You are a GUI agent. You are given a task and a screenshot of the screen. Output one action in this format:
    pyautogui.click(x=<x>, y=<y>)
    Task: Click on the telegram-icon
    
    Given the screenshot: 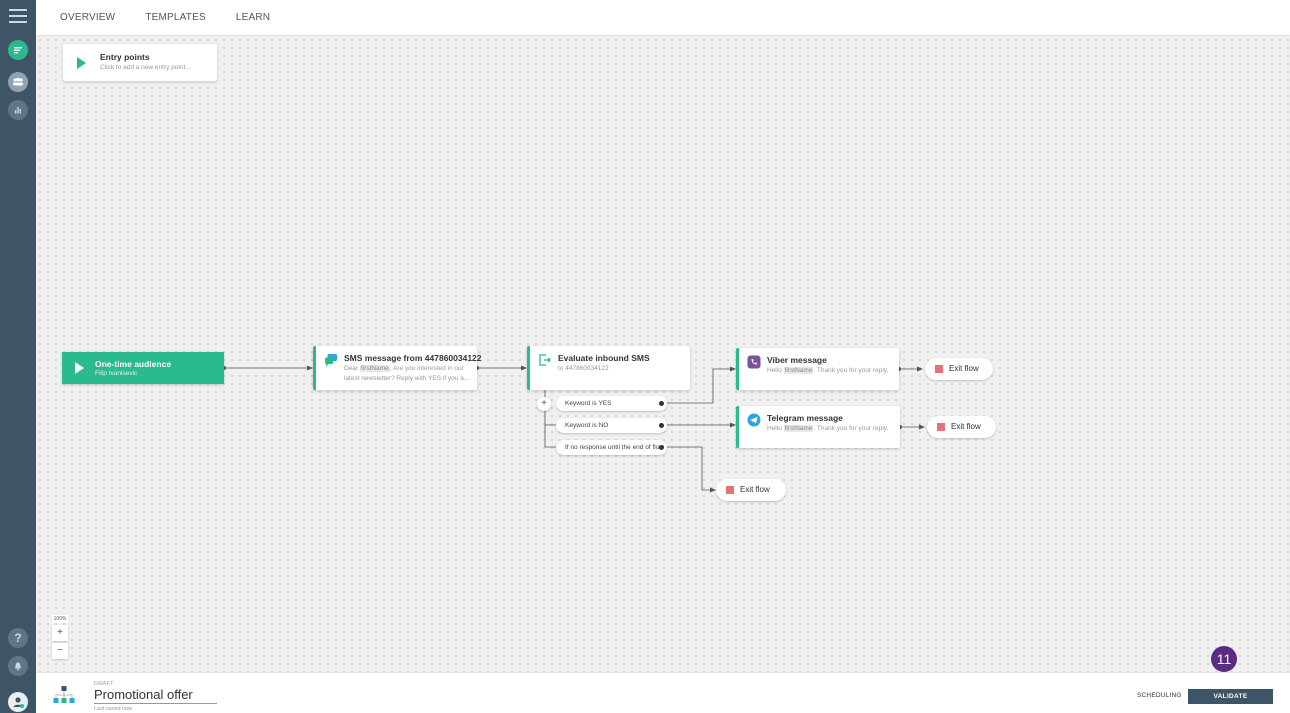 What is the action you would take?
    pyautogui.click(x=754, y=420)
    